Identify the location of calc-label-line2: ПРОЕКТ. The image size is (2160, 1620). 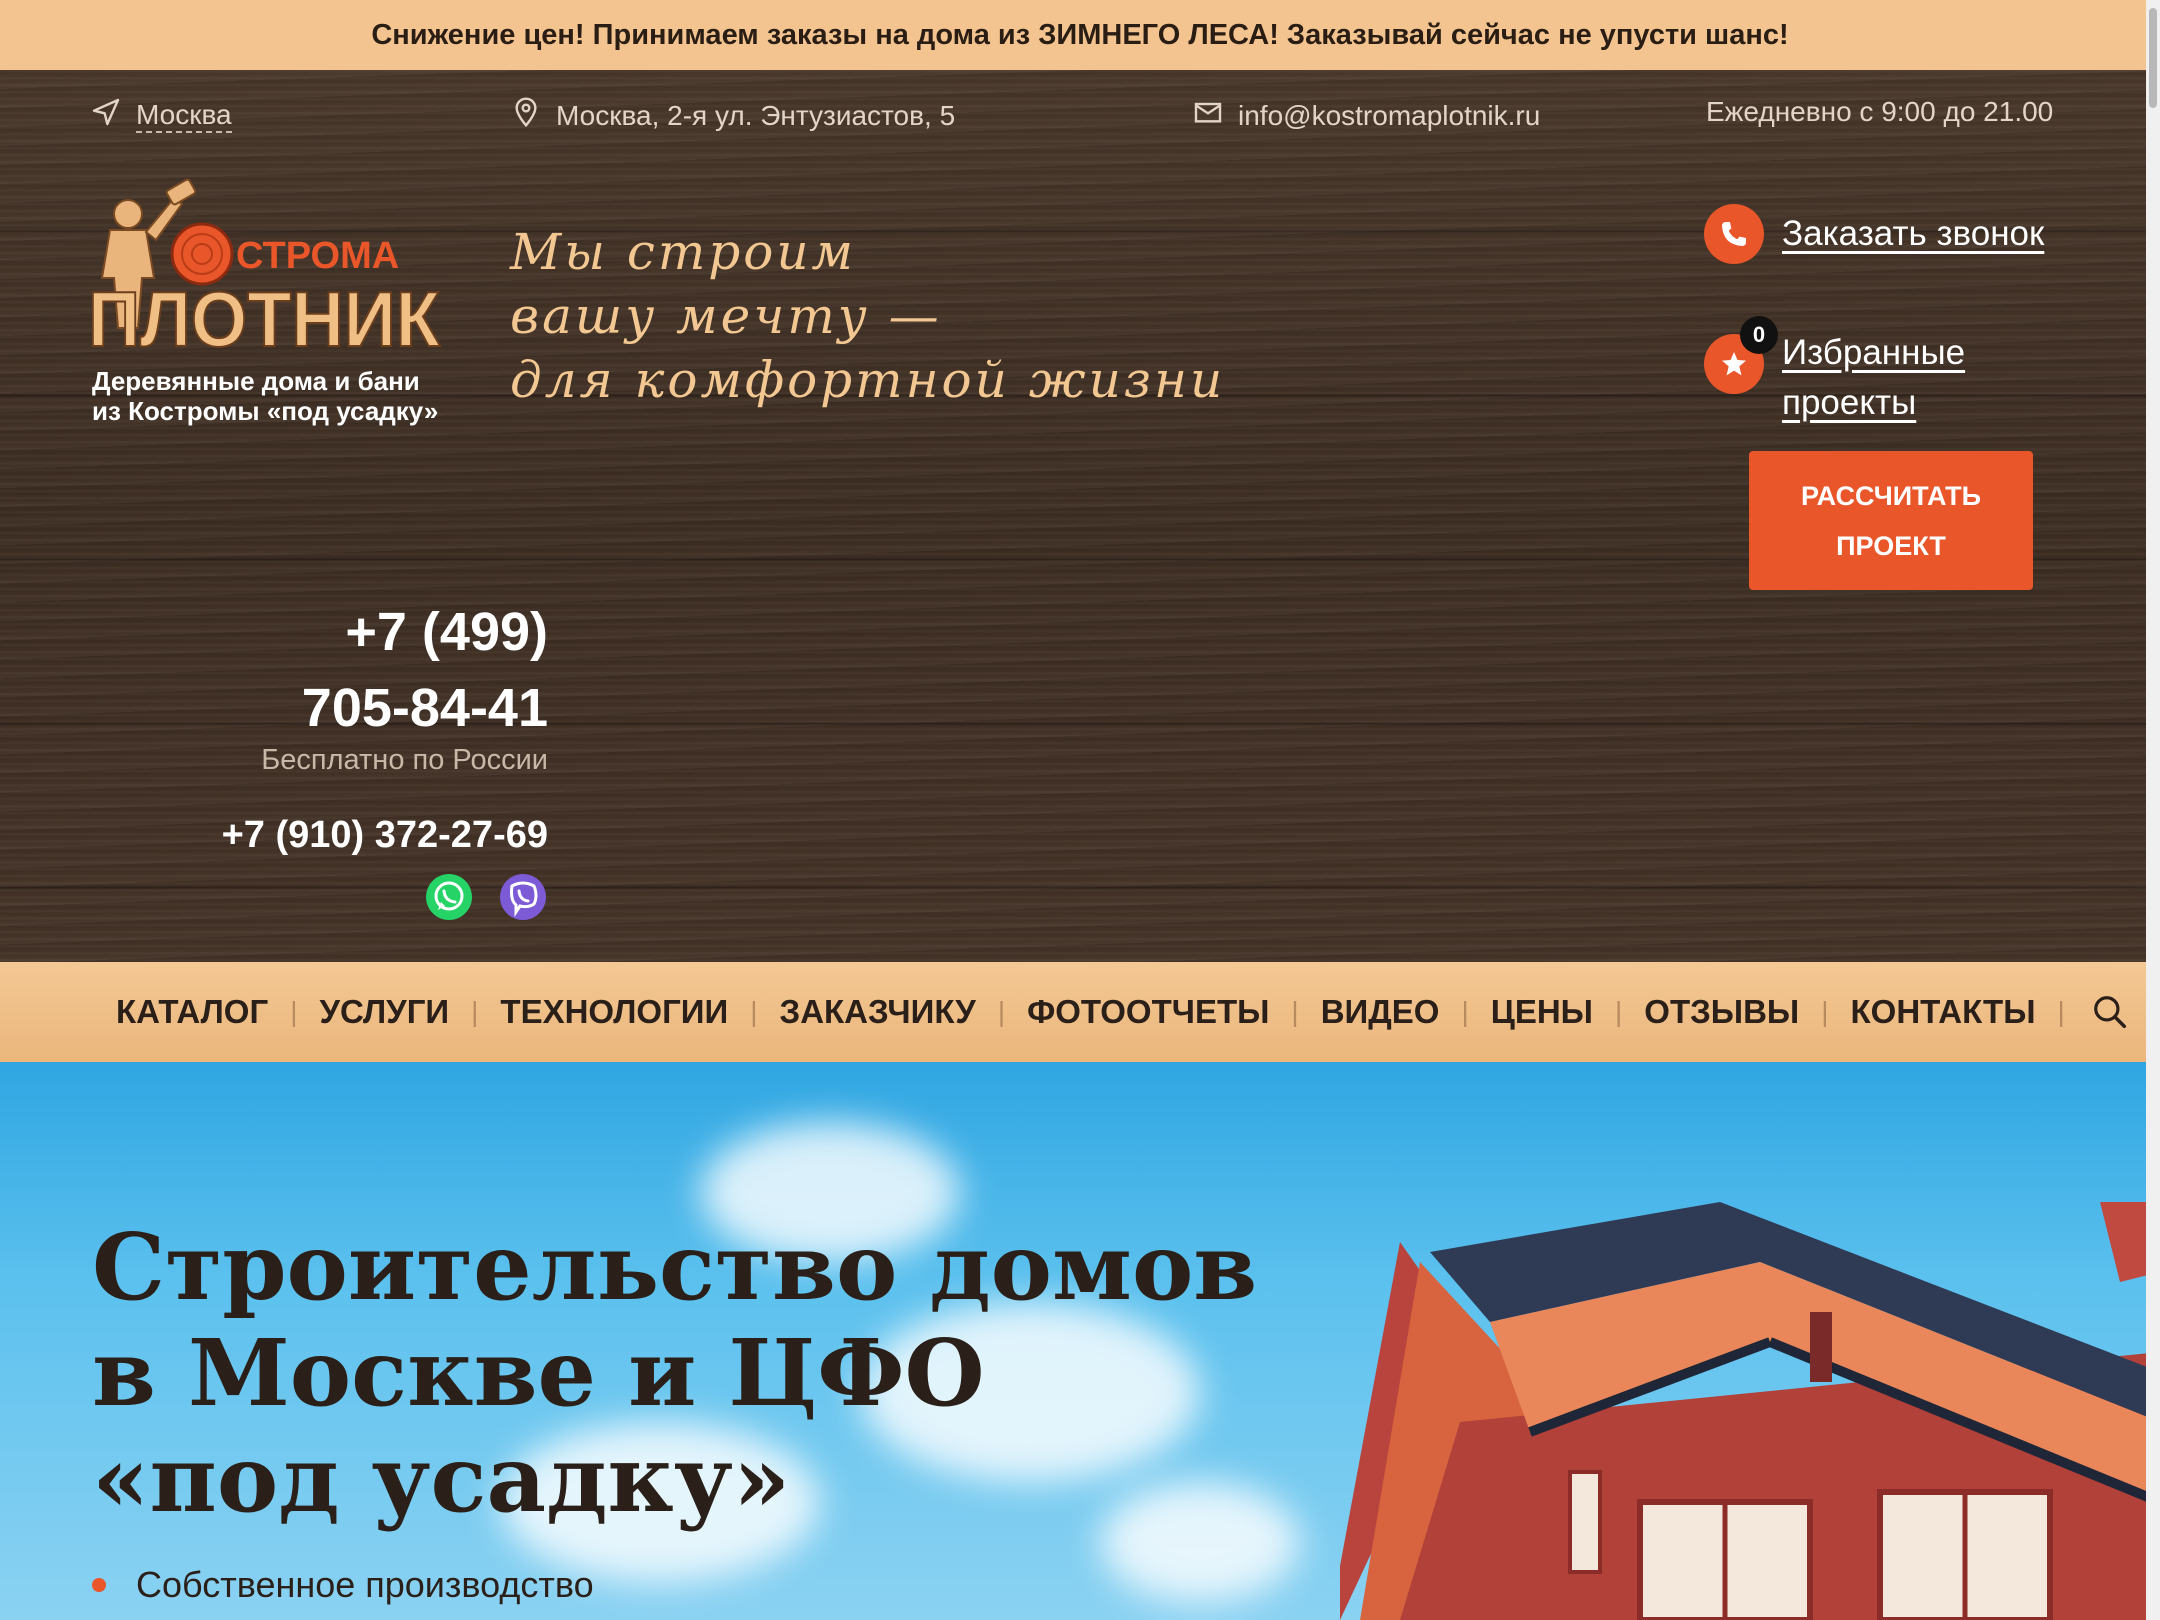
(1891, 545).